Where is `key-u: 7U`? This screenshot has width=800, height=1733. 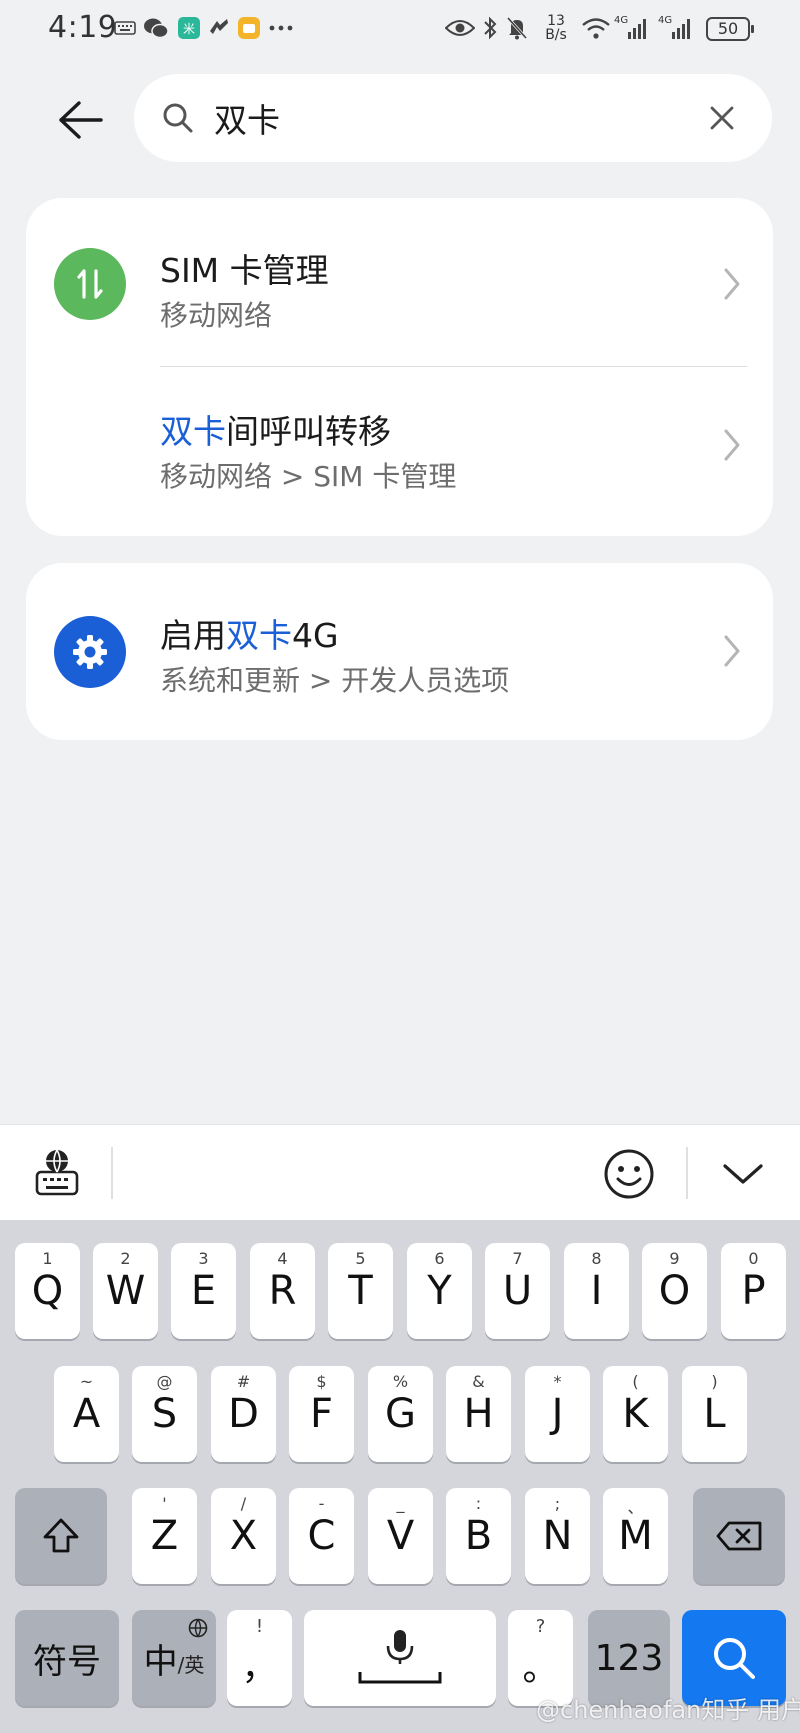 key-u: 7U is located at coordinates (517, 1291).